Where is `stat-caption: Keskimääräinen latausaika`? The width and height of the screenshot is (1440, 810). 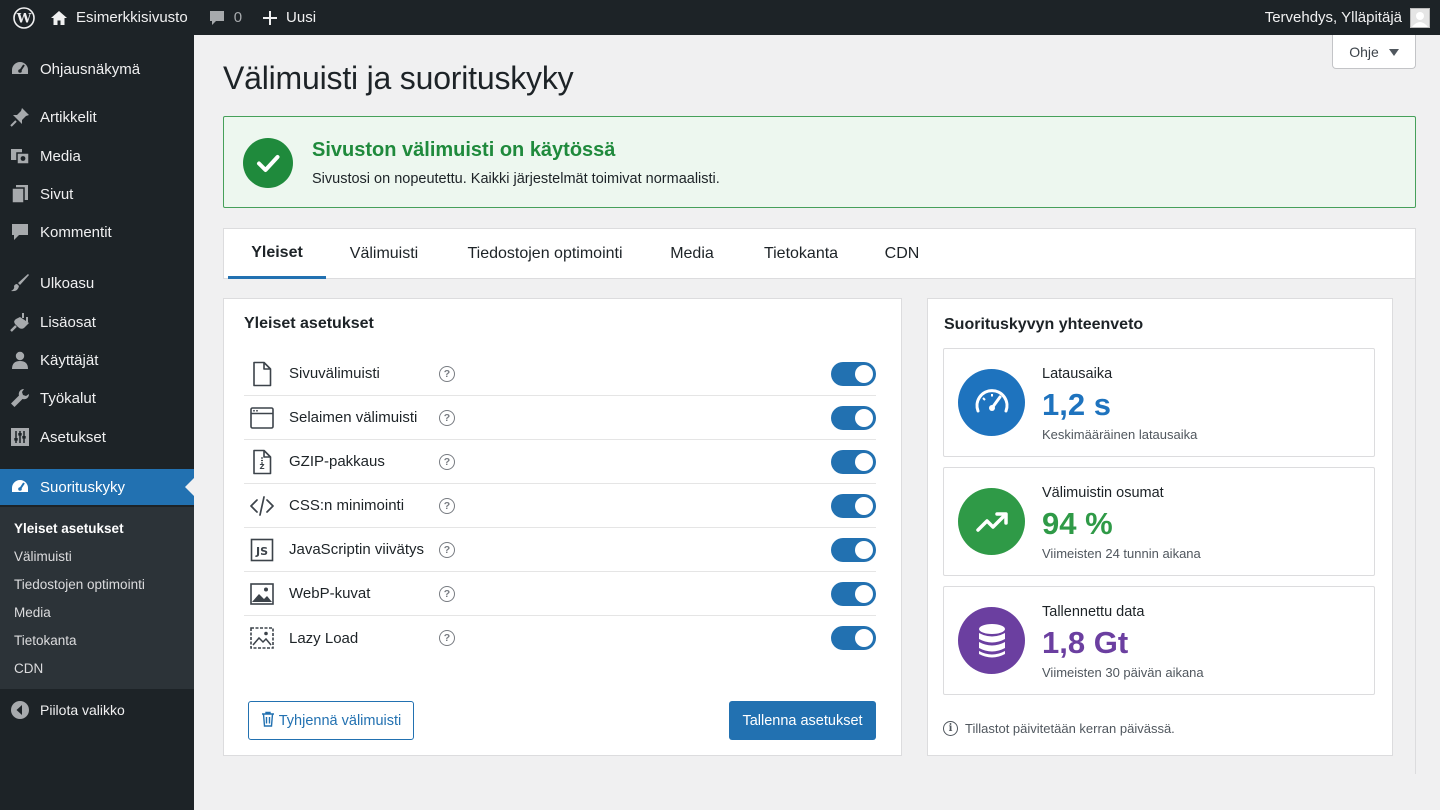
stat-caption: Keskimääräinen latausaika is located at coordinates (1120, 434).